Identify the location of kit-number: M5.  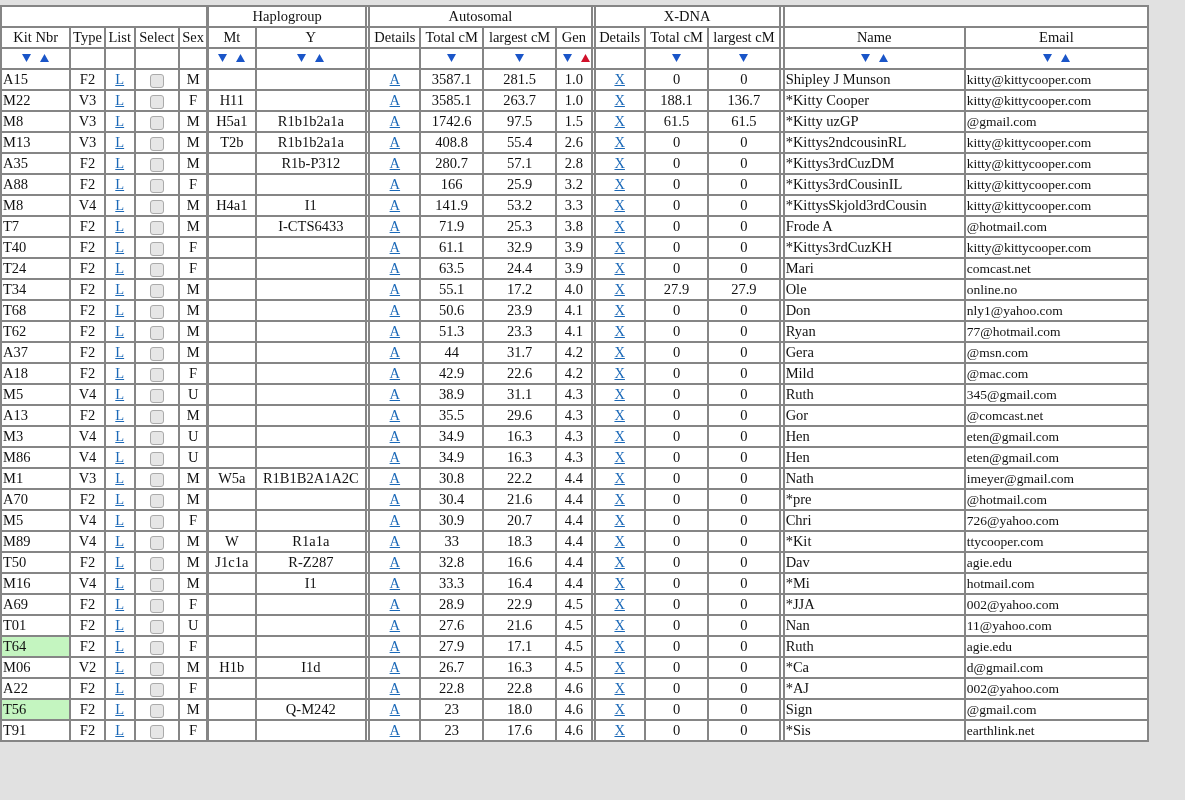
(36, 394).